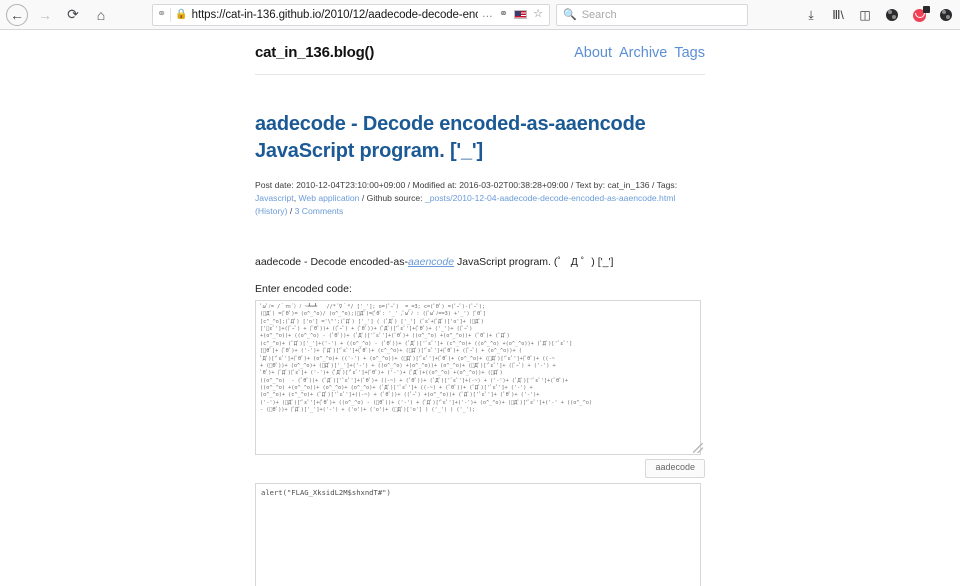 The width and height of the screenshot is (960, 586). I want to click on bookmark-star-icon: ☆, so click(538, 14).